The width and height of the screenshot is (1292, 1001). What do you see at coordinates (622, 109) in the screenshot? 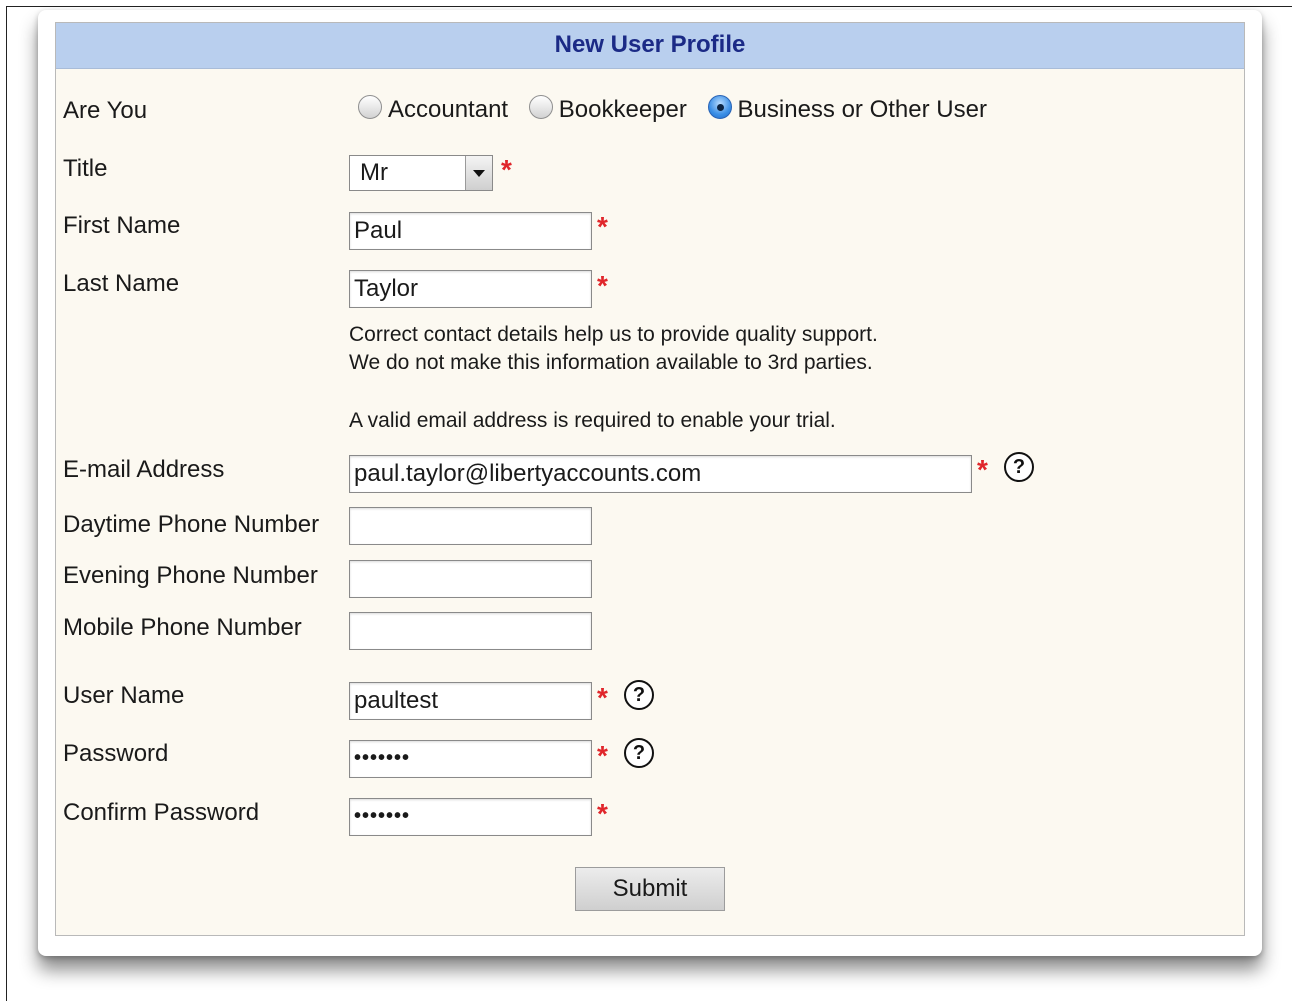
I see `radio-bookkeeper-label: Bookkeeper` at bounding box center [622, 109].